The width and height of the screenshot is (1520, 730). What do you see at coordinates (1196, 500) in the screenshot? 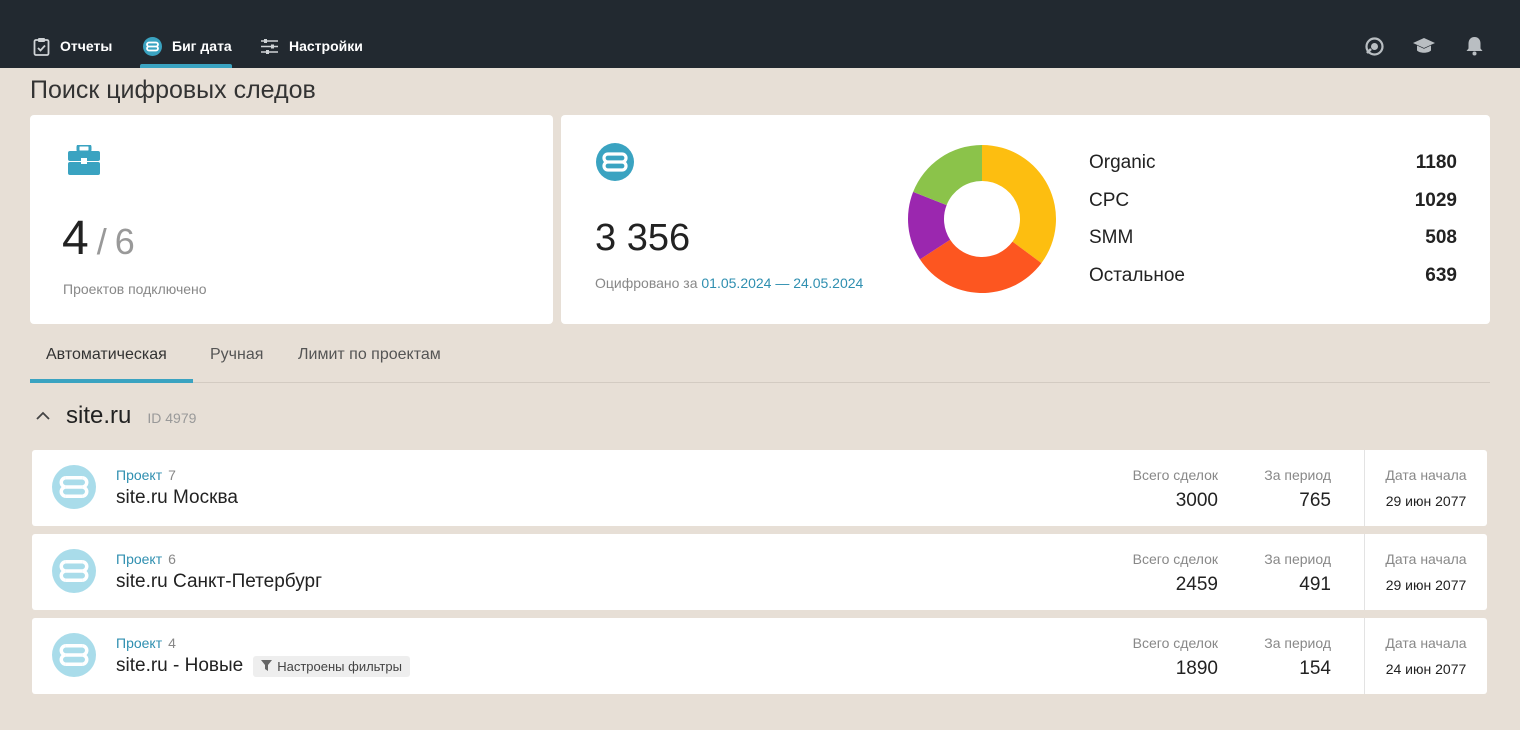
I see `total-deals-value: 3000` at bounding box center [1196, 500].